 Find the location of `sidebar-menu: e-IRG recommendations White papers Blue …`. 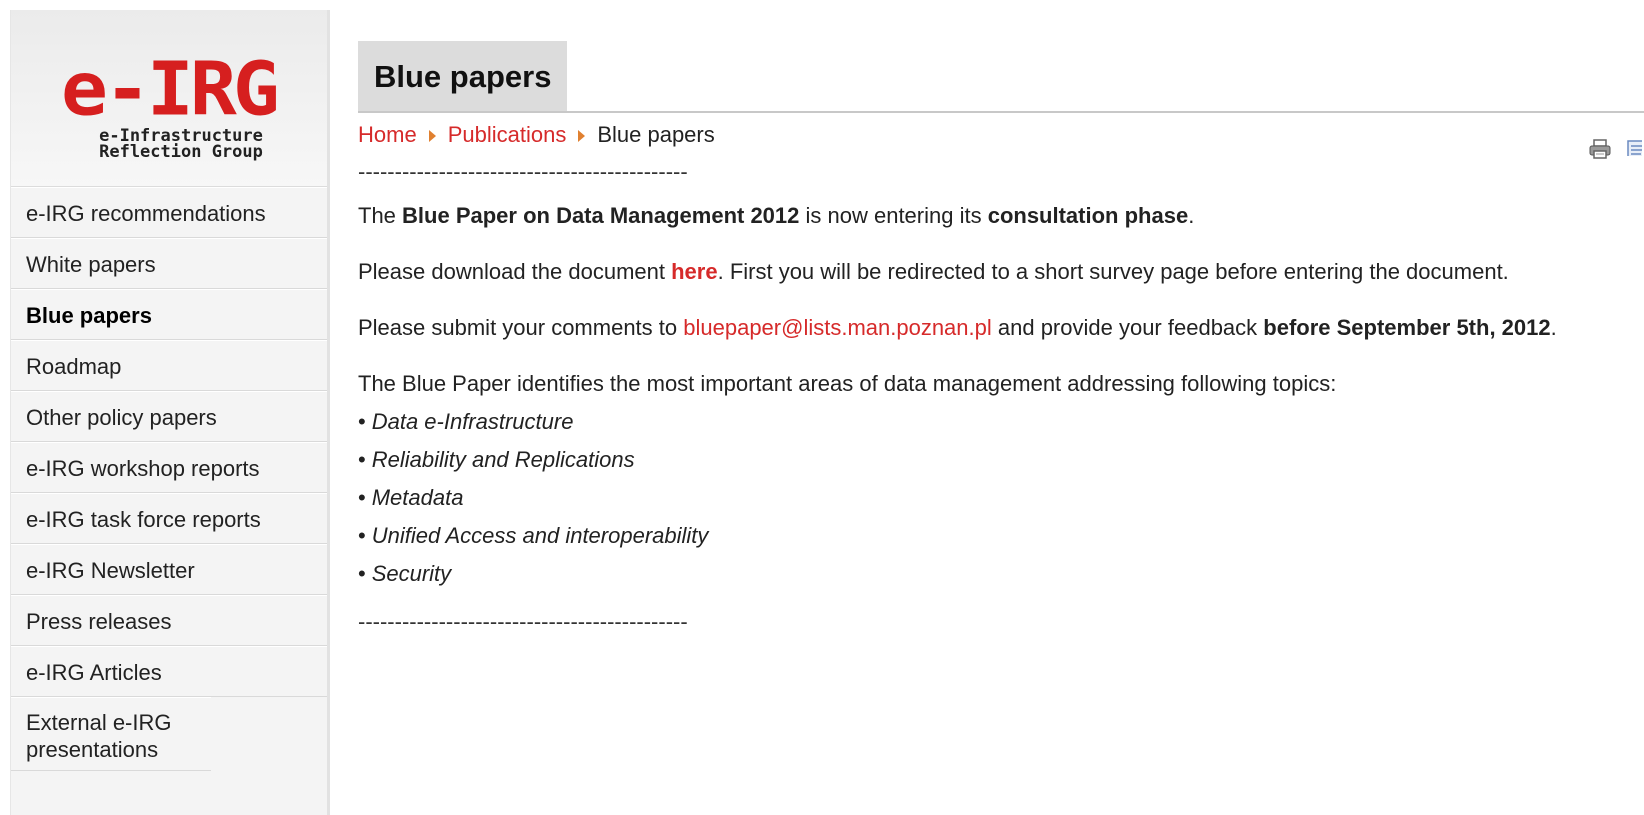

sidebar-menu: e-IRG recommendations White papers Blue … is located at coordinates (169, 479).